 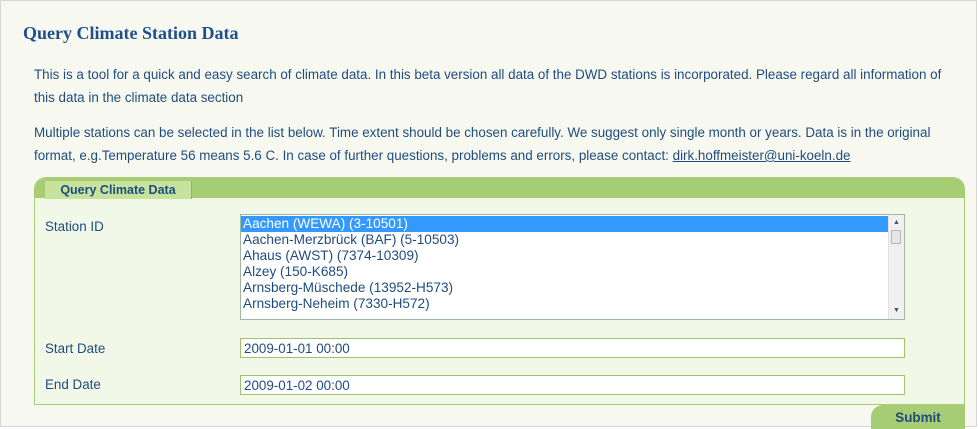 I want to click on station-option: Aachen-Merzbrück (BAF) (5-10503), so click(x=565, y=240).